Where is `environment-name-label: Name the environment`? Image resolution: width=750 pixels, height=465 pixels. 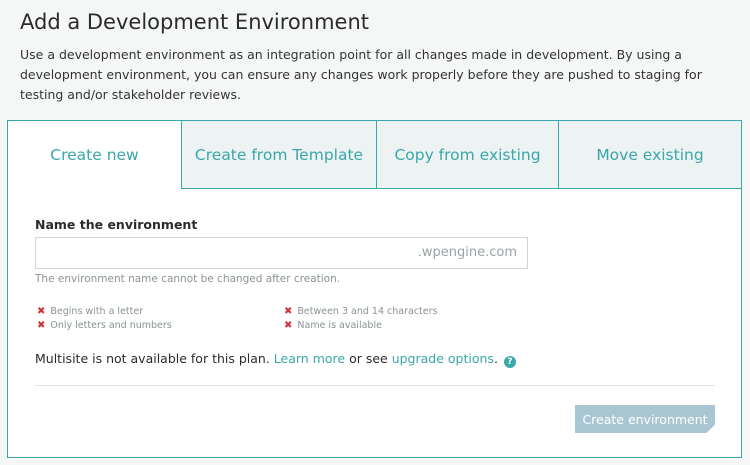 environment-name-label: Name the environment is located at coordinates (116, 224).